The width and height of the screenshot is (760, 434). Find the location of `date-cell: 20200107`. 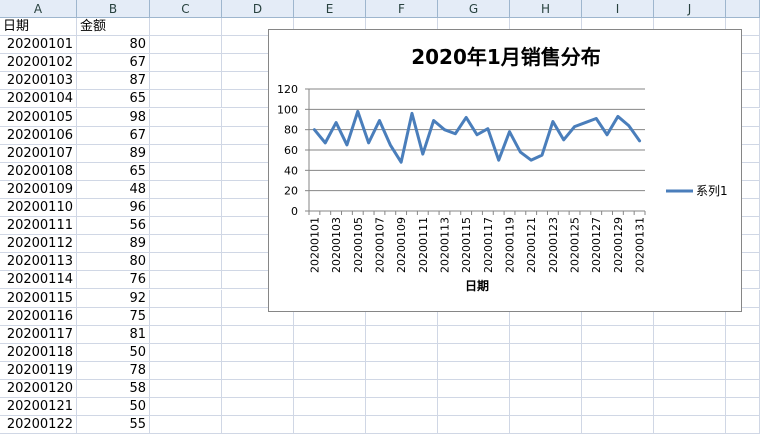

date-cell: 20200107 is located at coordinates (38, 153).